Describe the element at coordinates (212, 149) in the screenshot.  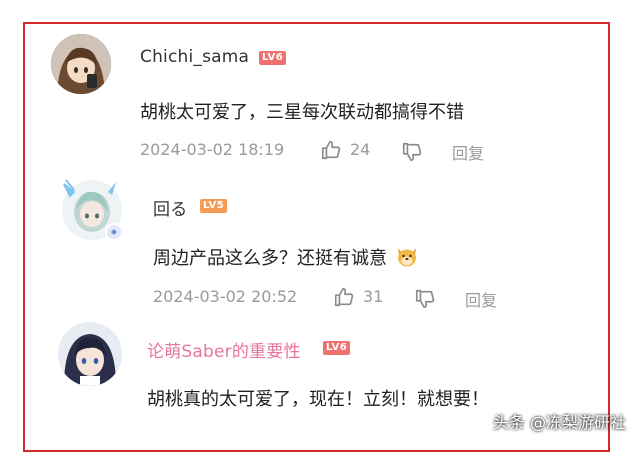
I see `comment-time: 2024-03-02 18:19` at that location.